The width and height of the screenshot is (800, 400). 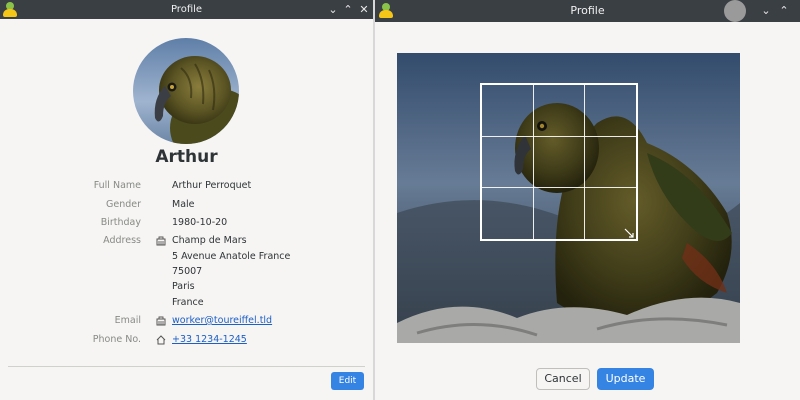 What do you see at coordinates (161, 340) in the screenshot?
I see `home-icon` at bounding box center [161, 340].